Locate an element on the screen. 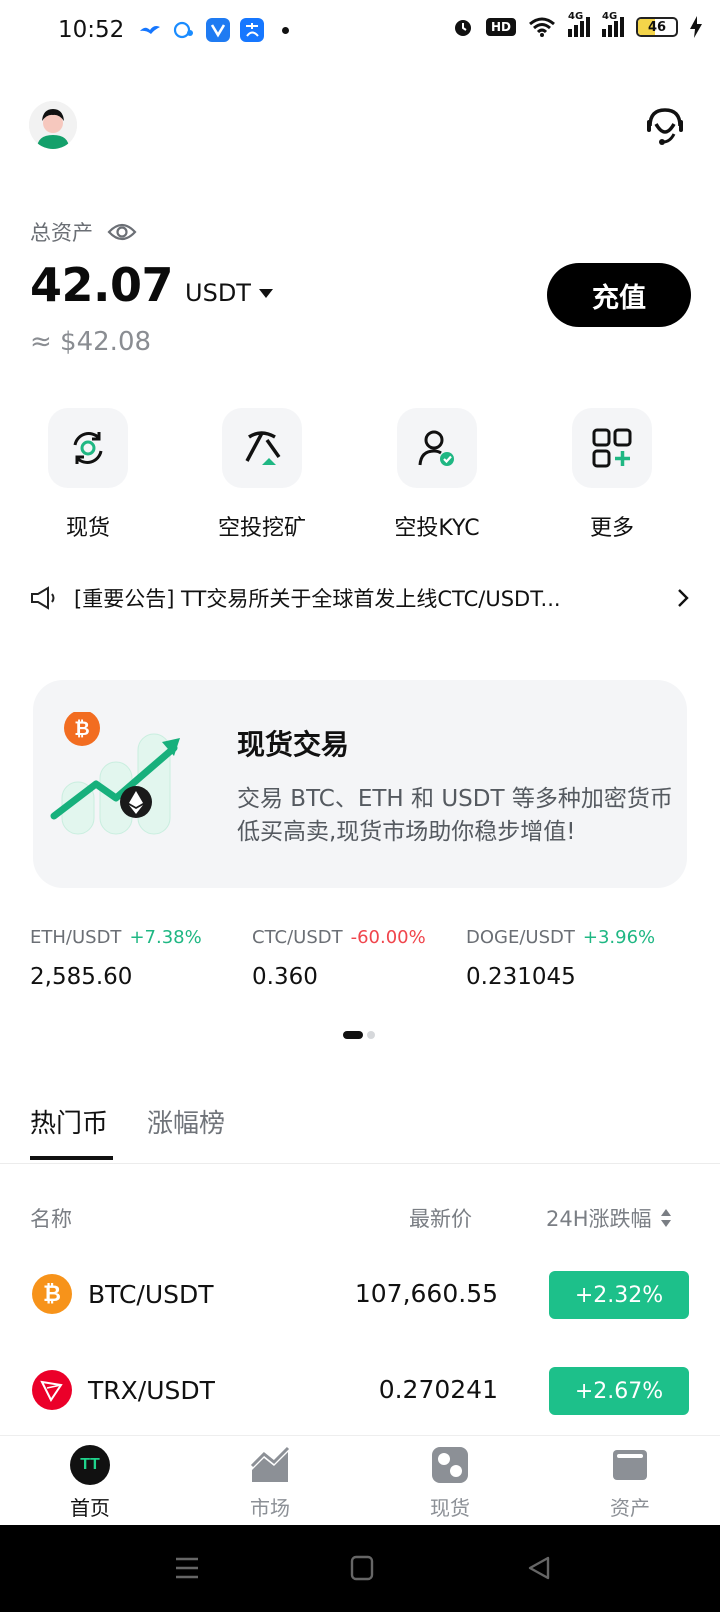  nav-market: 市场 is located at coordinates (270, 1482).